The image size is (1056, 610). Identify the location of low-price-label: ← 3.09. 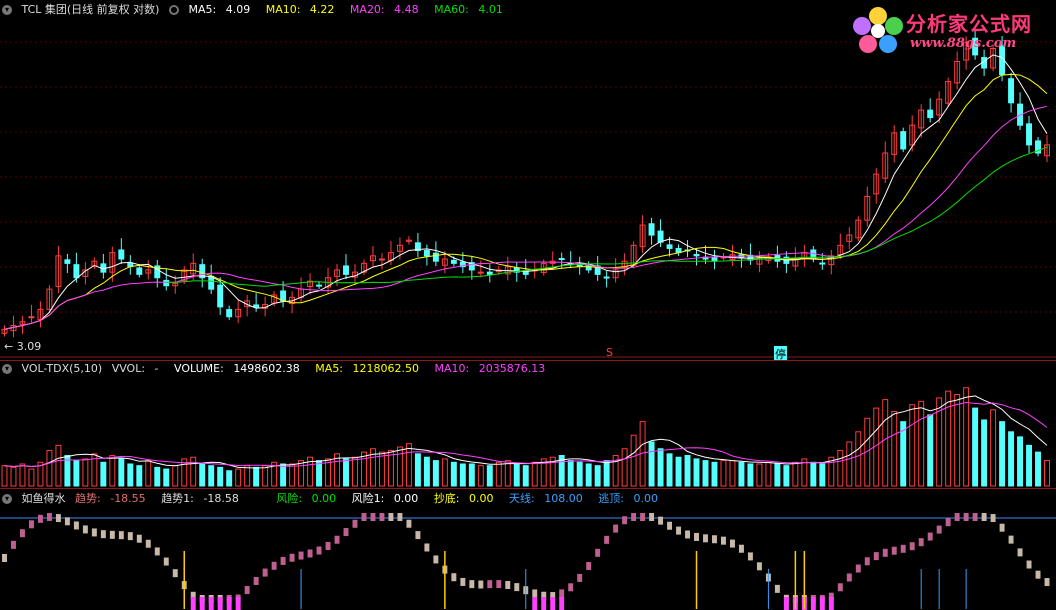
(23, 346).